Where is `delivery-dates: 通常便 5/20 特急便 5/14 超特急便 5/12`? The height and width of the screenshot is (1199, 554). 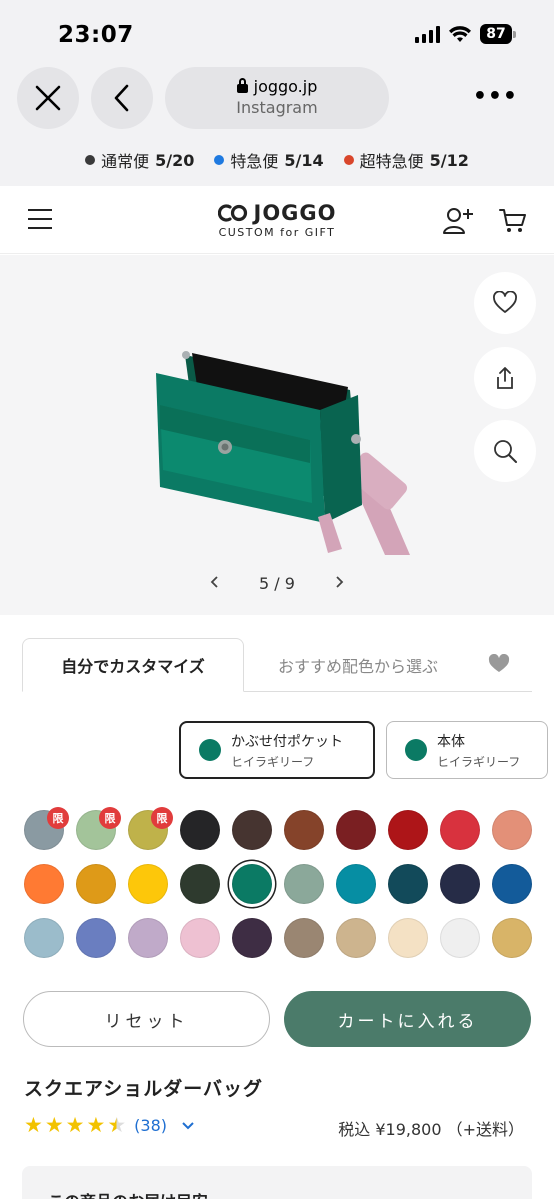
delivery-dates: 通常便 5/20 特急便 5/14 超特急便 5/12 is located at coordinates (277, 160).